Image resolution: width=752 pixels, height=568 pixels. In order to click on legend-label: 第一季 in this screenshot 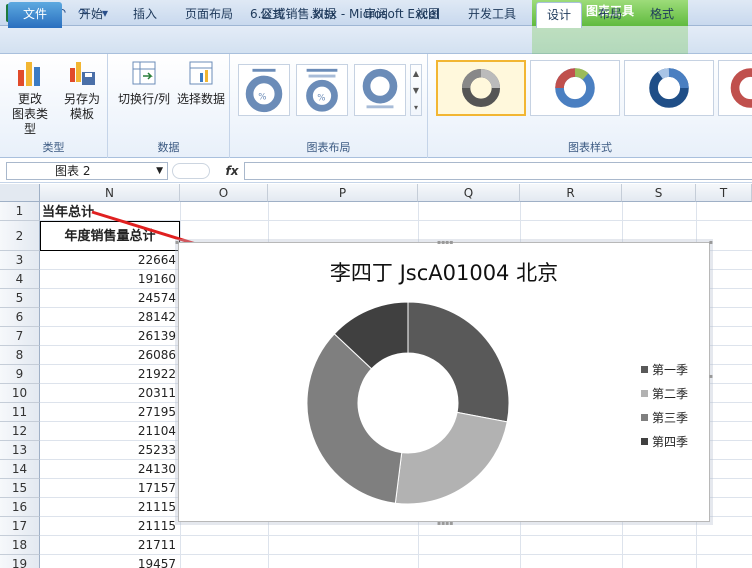, I will do `click(670, 369)`.